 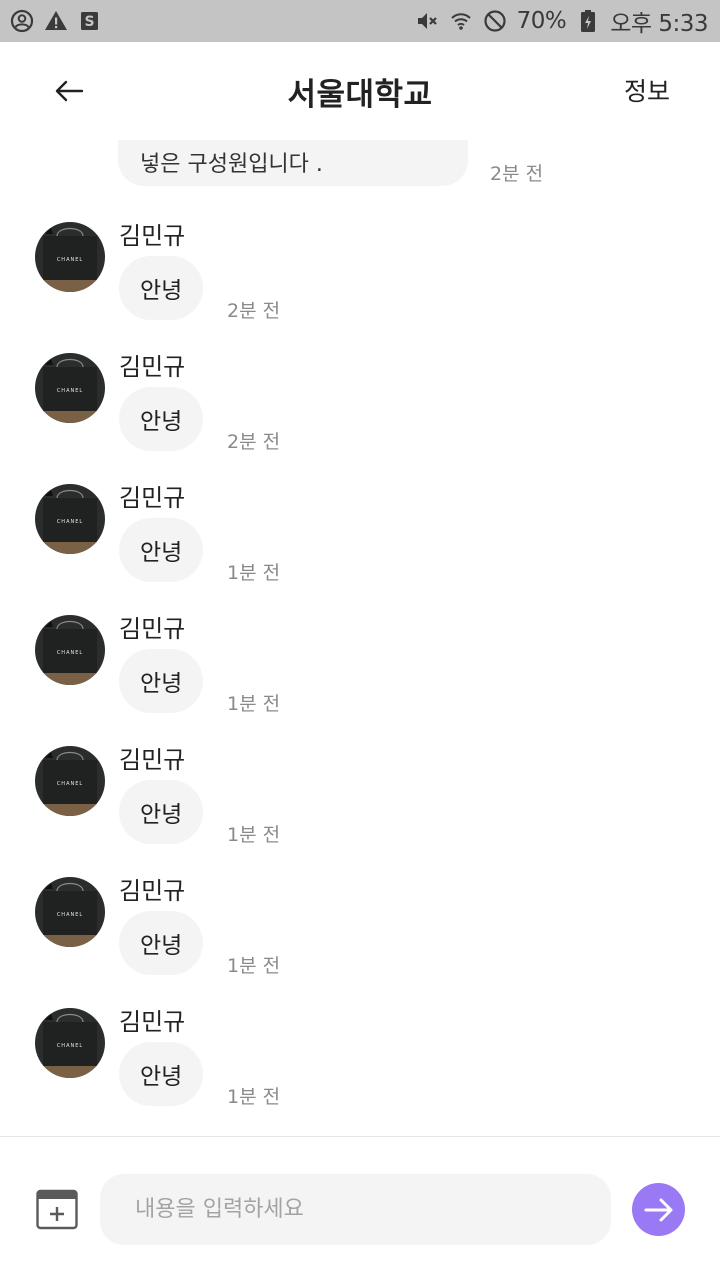 I want to click on info-button: 정보, so click(x=647, y=90).